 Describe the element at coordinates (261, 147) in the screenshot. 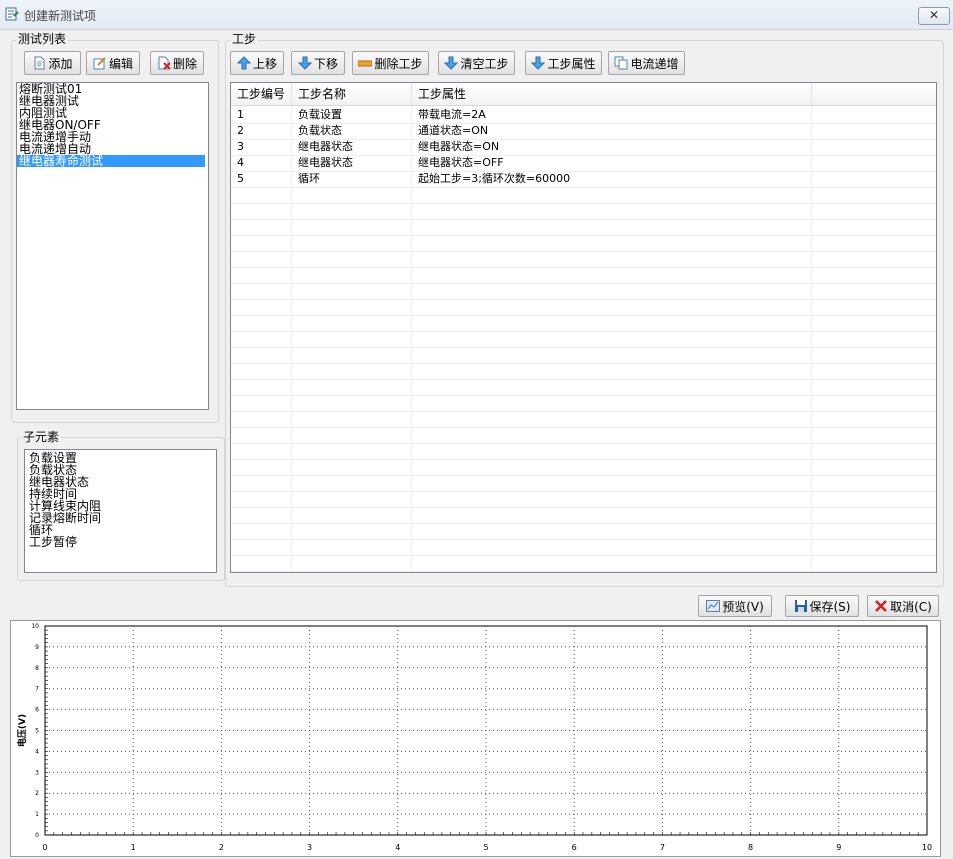

I see `table-cell: 3` at that location.